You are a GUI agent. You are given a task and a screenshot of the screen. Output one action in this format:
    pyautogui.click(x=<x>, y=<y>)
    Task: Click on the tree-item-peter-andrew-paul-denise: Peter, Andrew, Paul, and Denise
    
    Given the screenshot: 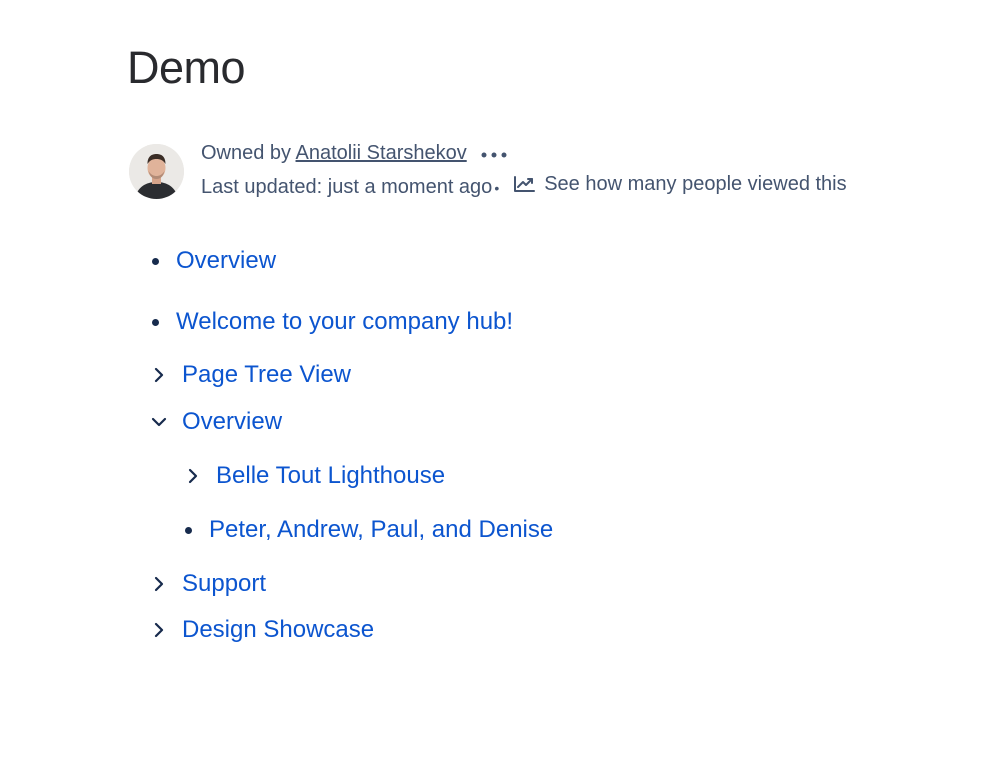 What is the action you would take?
    pyautogui.click(x=369, y=530)
    